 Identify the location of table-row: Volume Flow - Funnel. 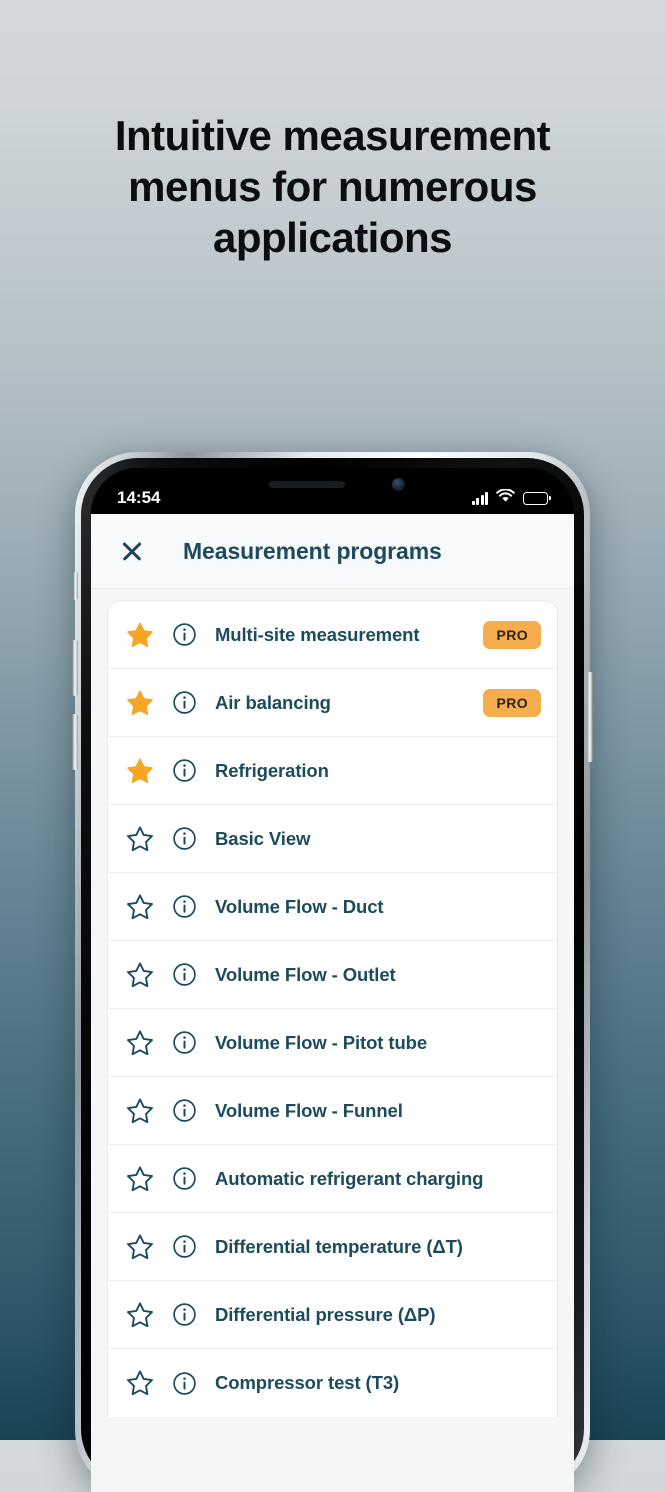
(332, 1111).